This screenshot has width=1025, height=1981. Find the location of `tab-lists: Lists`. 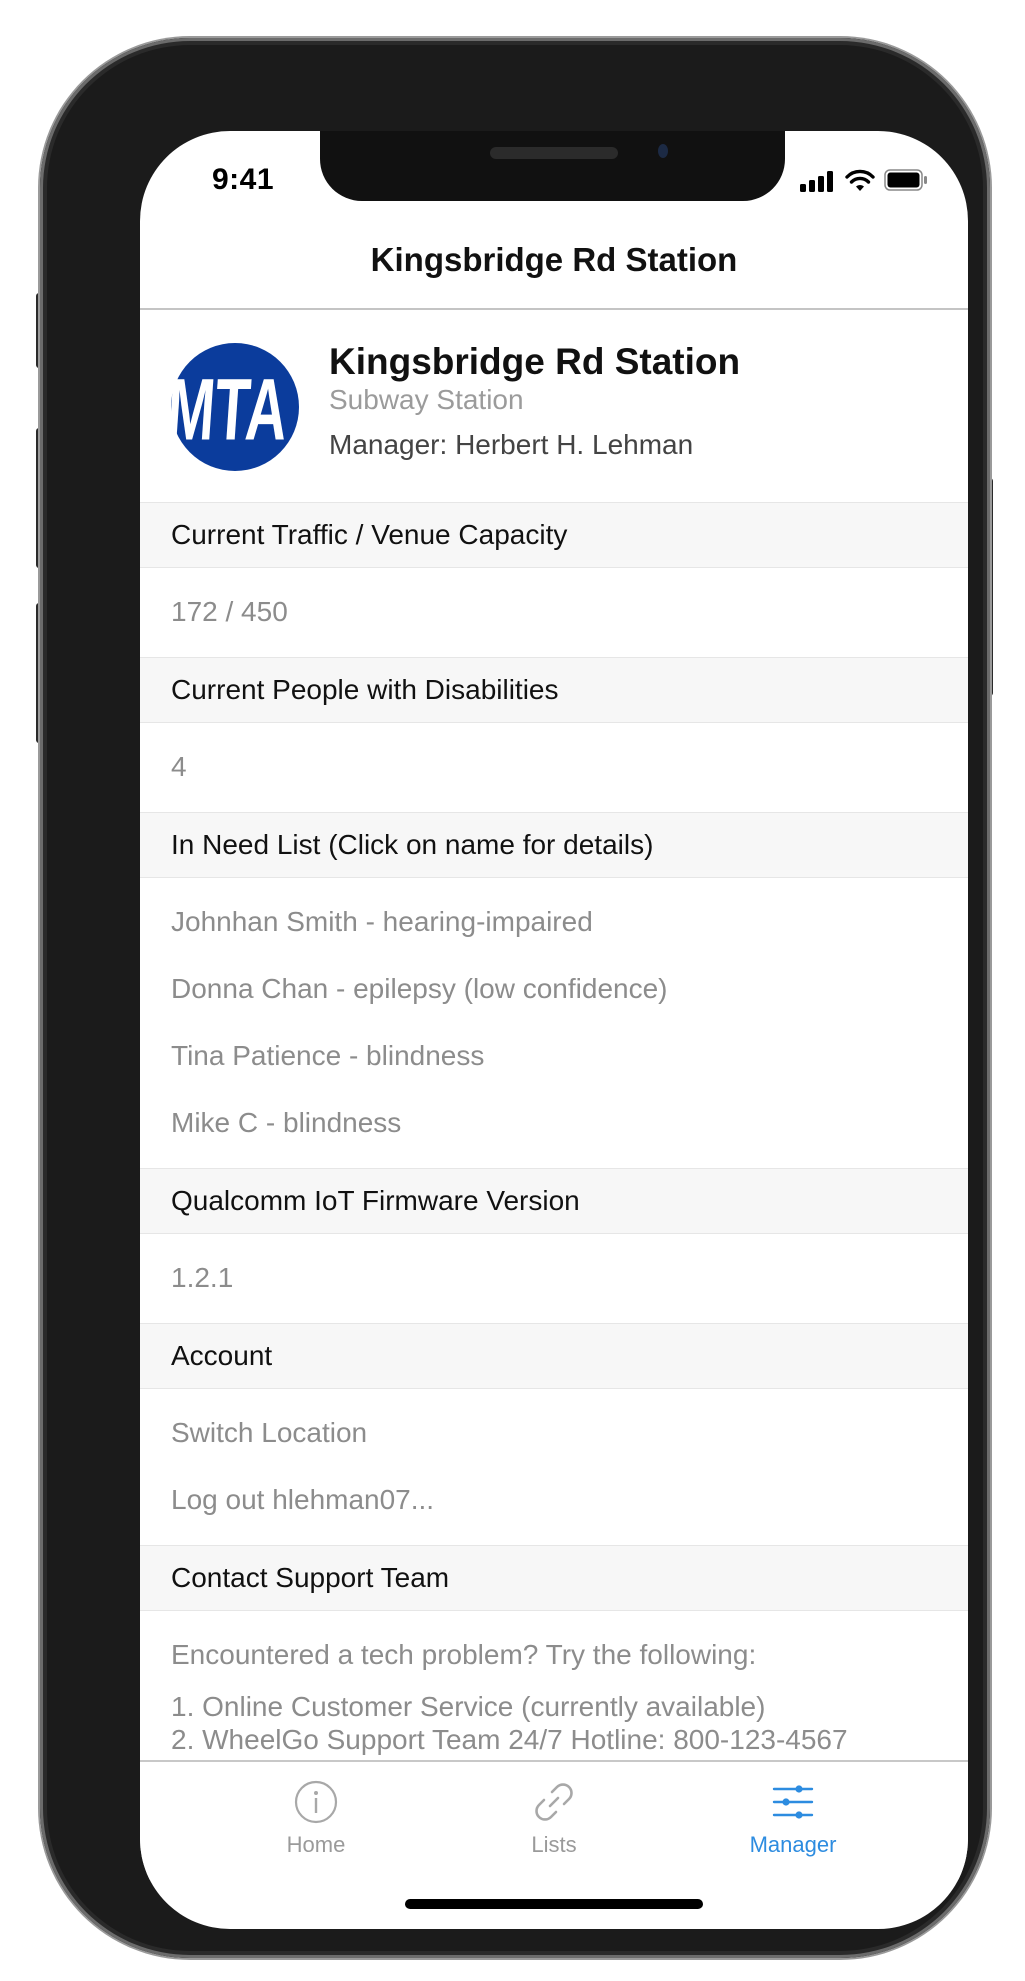

tab-lists: Lists is located at coordinates (554, 1815).